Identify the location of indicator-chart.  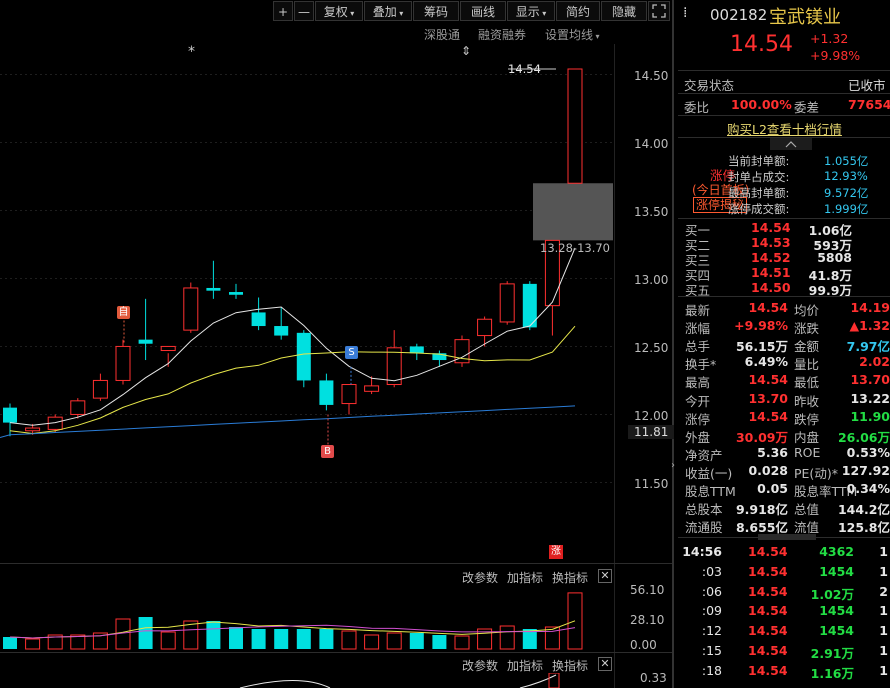
(307, 680).